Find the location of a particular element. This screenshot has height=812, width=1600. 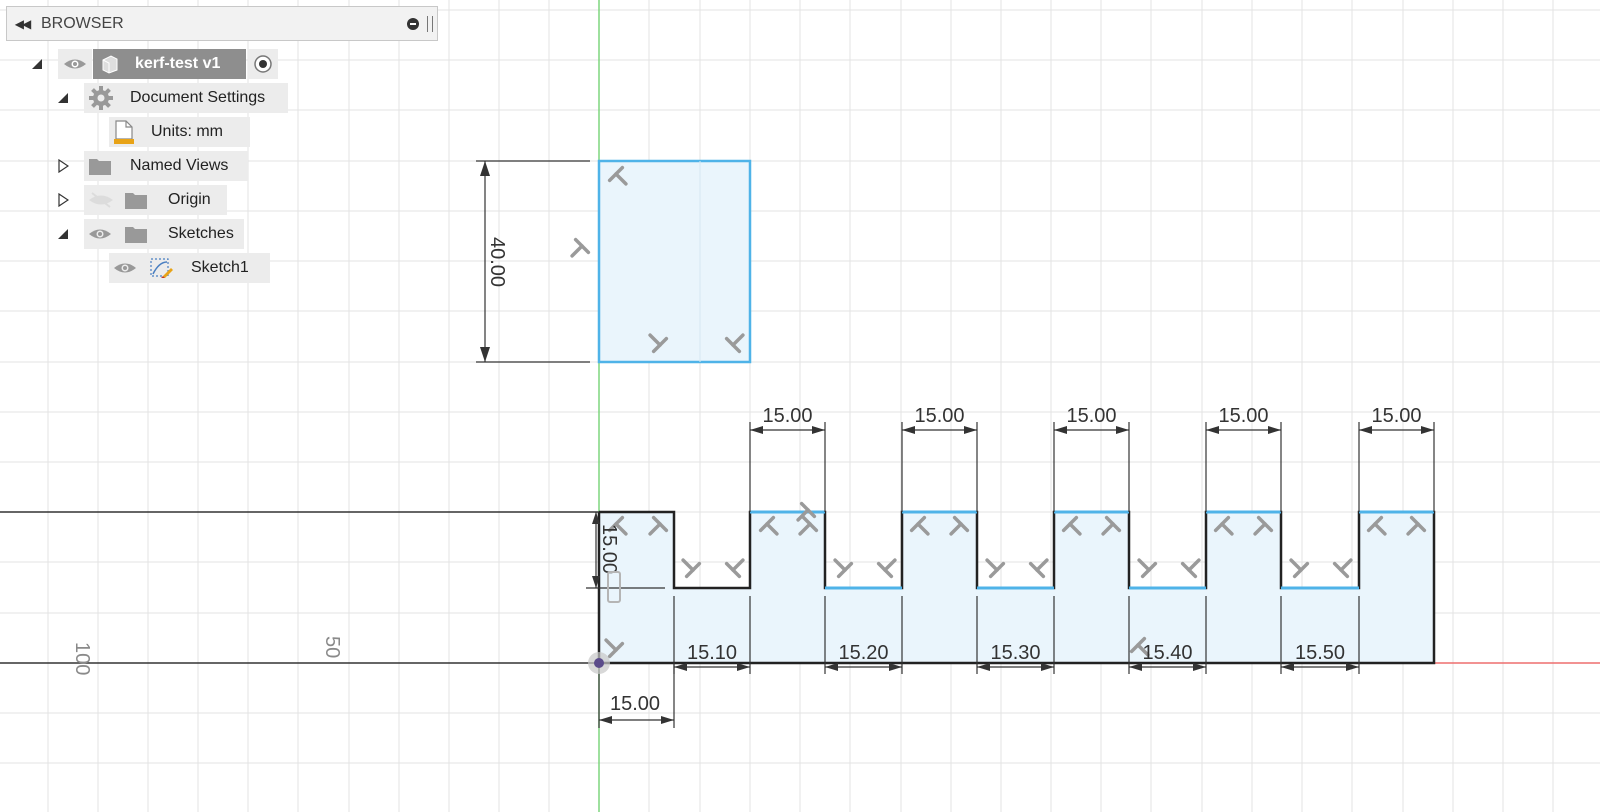

tree-item-label: kerf-test v1 is located at coordinates (178, 63).